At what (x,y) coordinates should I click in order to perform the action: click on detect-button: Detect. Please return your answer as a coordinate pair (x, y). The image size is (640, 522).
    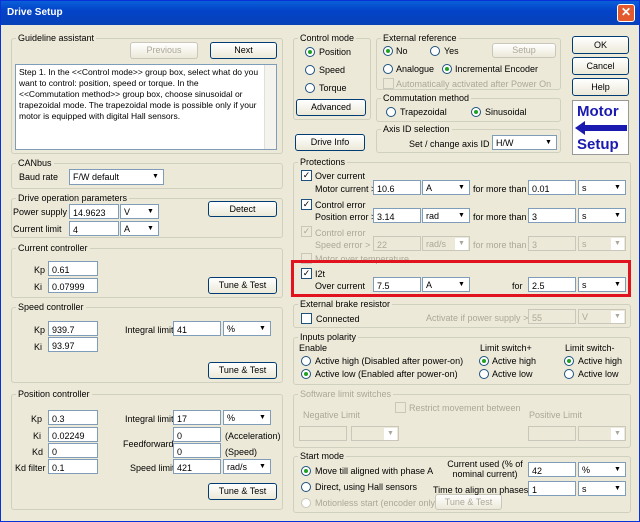
    Looking at the image, I should click on (242, 209).